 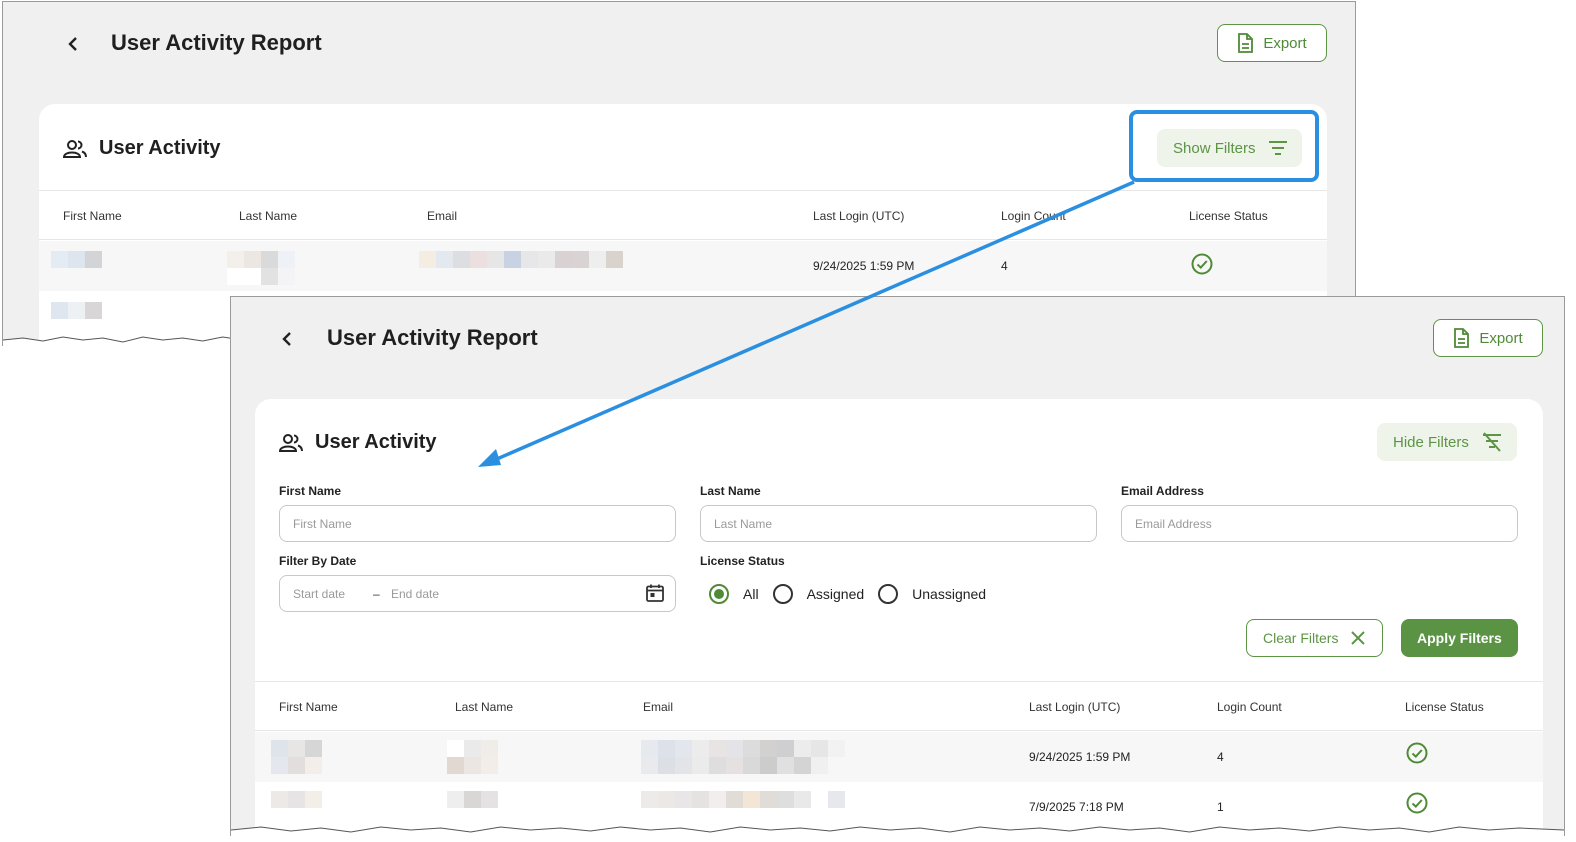 I want to click on hide-filters-button: Hide Filters, so click(x=1447, y=442).